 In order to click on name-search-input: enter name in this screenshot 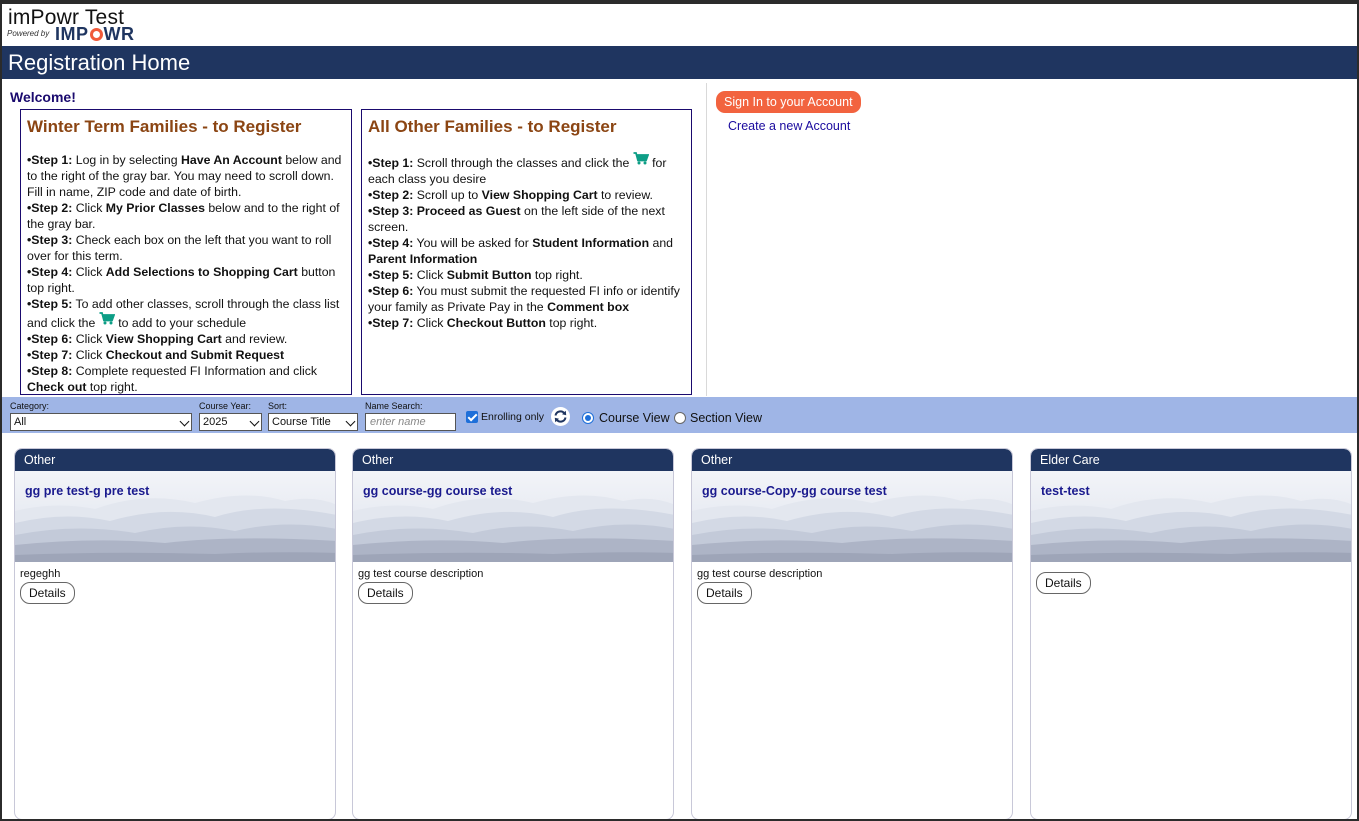, I will do `click(410, 422)`.